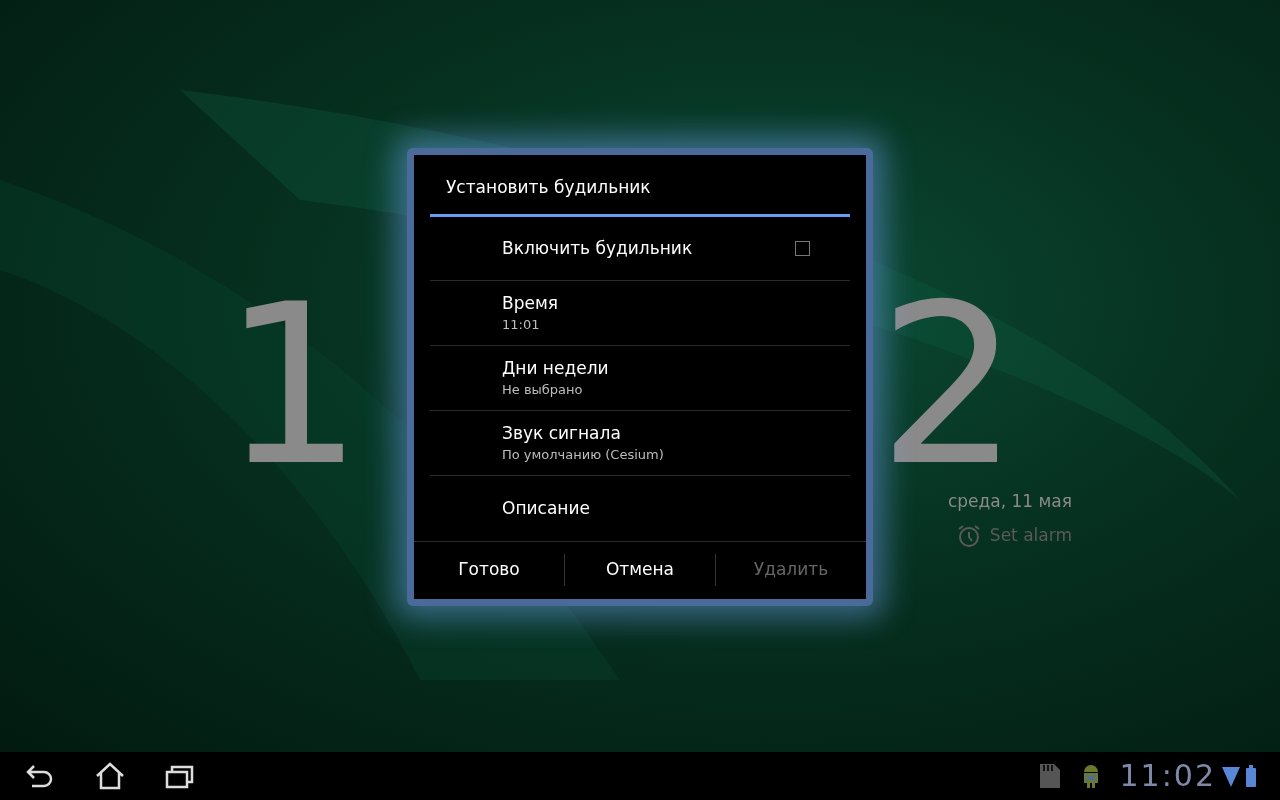 The image size is (1280, 800). Describe the element at coordinates (546, 508) in the screenshot. I see `setting-label: Описание` at that location.